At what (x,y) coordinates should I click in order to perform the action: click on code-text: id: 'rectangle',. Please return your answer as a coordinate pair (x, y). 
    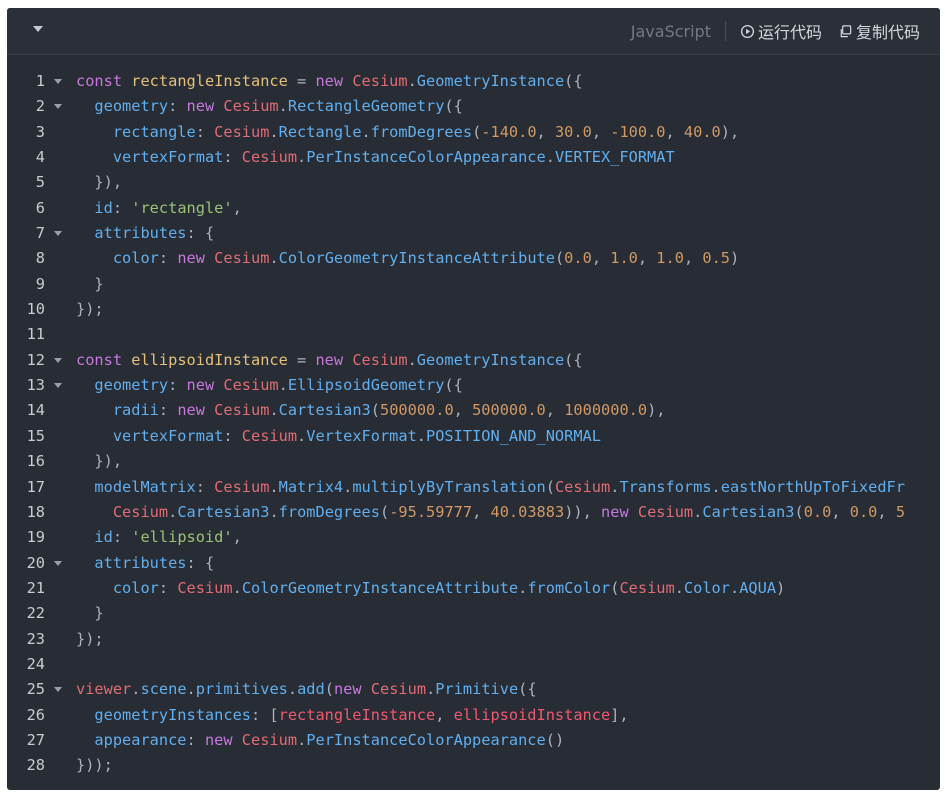
    Looking at the image, I should click on (158, 208).